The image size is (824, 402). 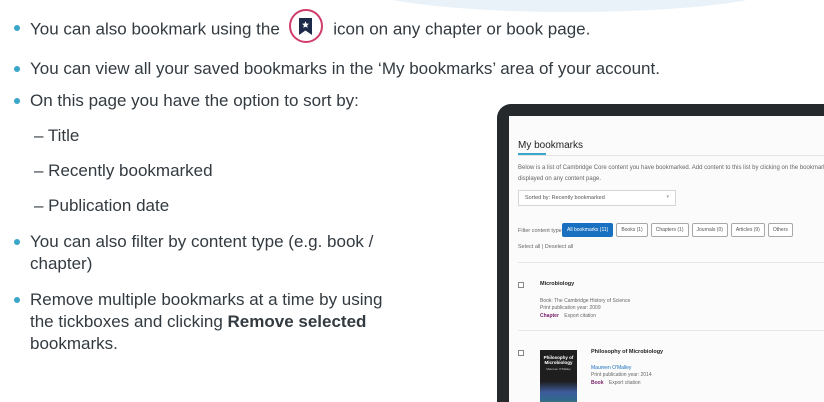 I want to click on item-year: Print publication year: 2009, so click(x=570, y=308).